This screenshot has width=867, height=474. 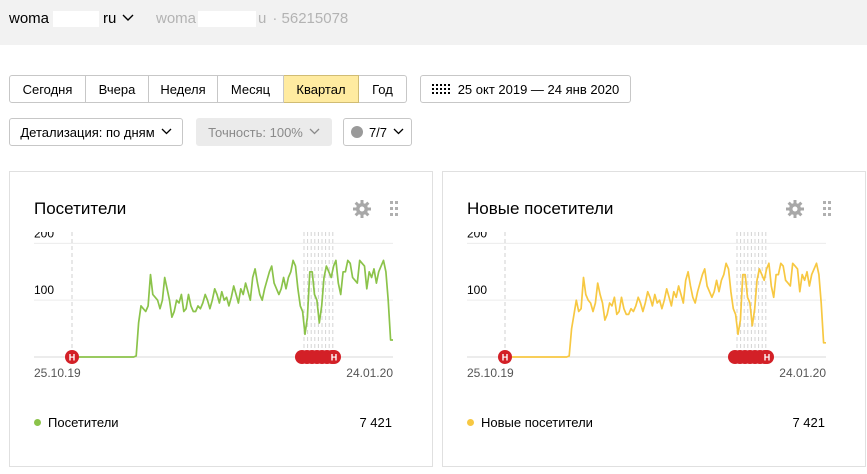 I want to click on counter-info: woma u · 56215078, so click(x=252, y=18).